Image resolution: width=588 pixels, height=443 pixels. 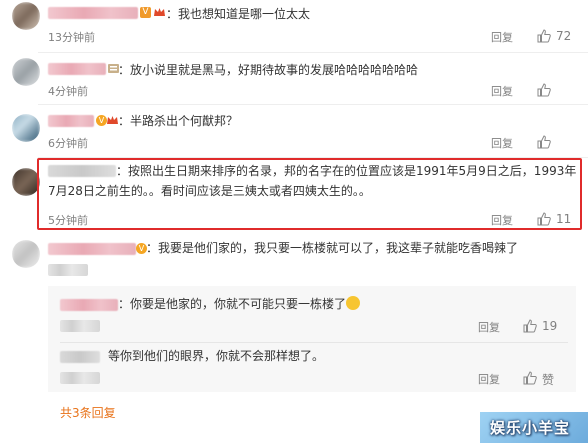 What do you see at coordinates (178, 121) in the screenshot?
I see `comment-text: ：半路杀出个何猷邦？` at bounding box center [178, 121].